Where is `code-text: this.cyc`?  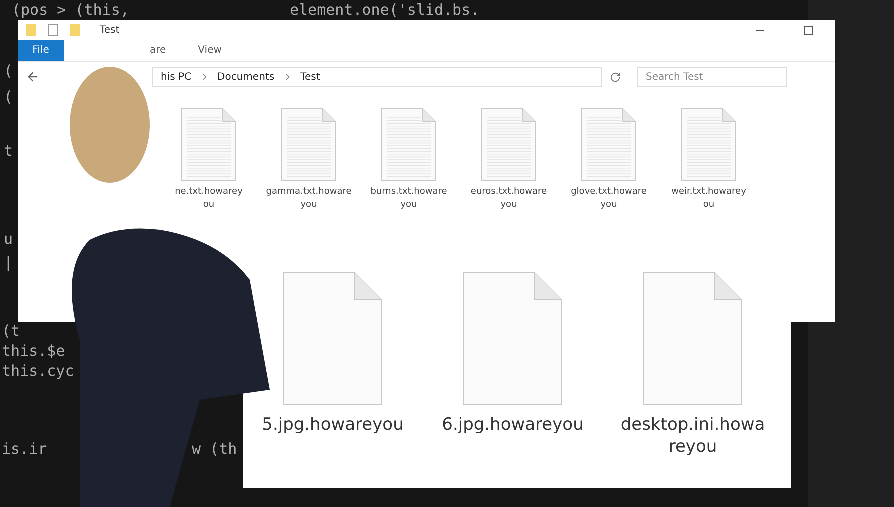 code-text: this.cyc is located at coordinates (38, 371).